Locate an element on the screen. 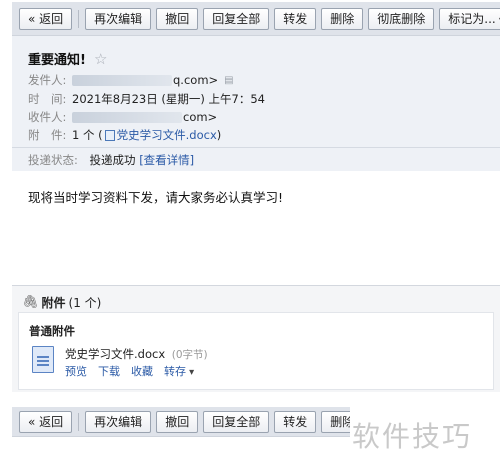 The width and height of the screenshot is (500, 470). delivery-status-row: 投递状态: 投递成功 [查看详情] is located at coordinates (111, 160).